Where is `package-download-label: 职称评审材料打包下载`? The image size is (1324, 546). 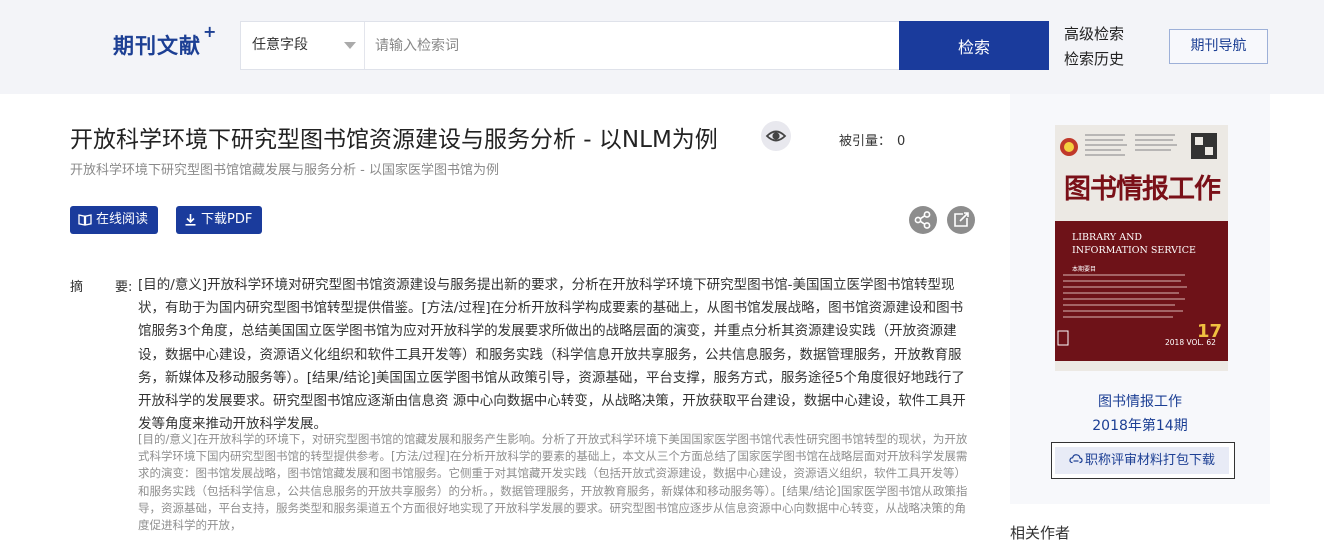
package-download-label: 职称评审材料打包下载 is located at coordinates (1149, 460).